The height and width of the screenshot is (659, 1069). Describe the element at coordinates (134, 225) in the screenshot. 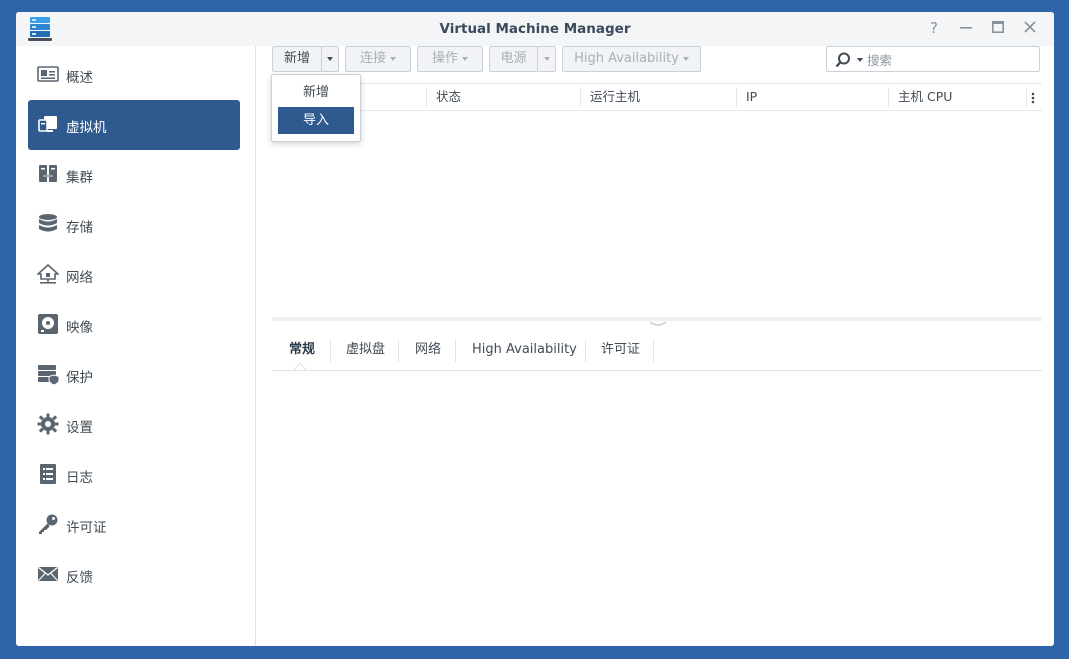

I see `sidebar-item-storage: 存储` at that location.